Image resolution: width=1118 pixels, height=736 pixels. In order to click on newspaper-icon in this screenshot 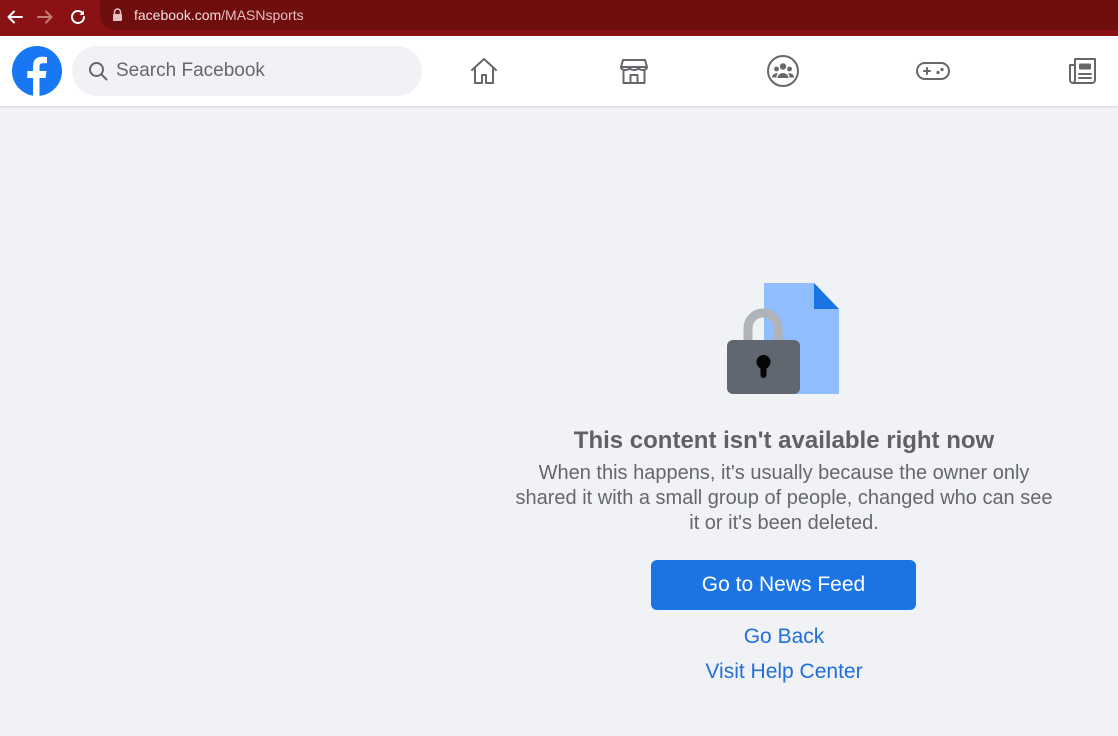, I will do `click(1082, 71)`.